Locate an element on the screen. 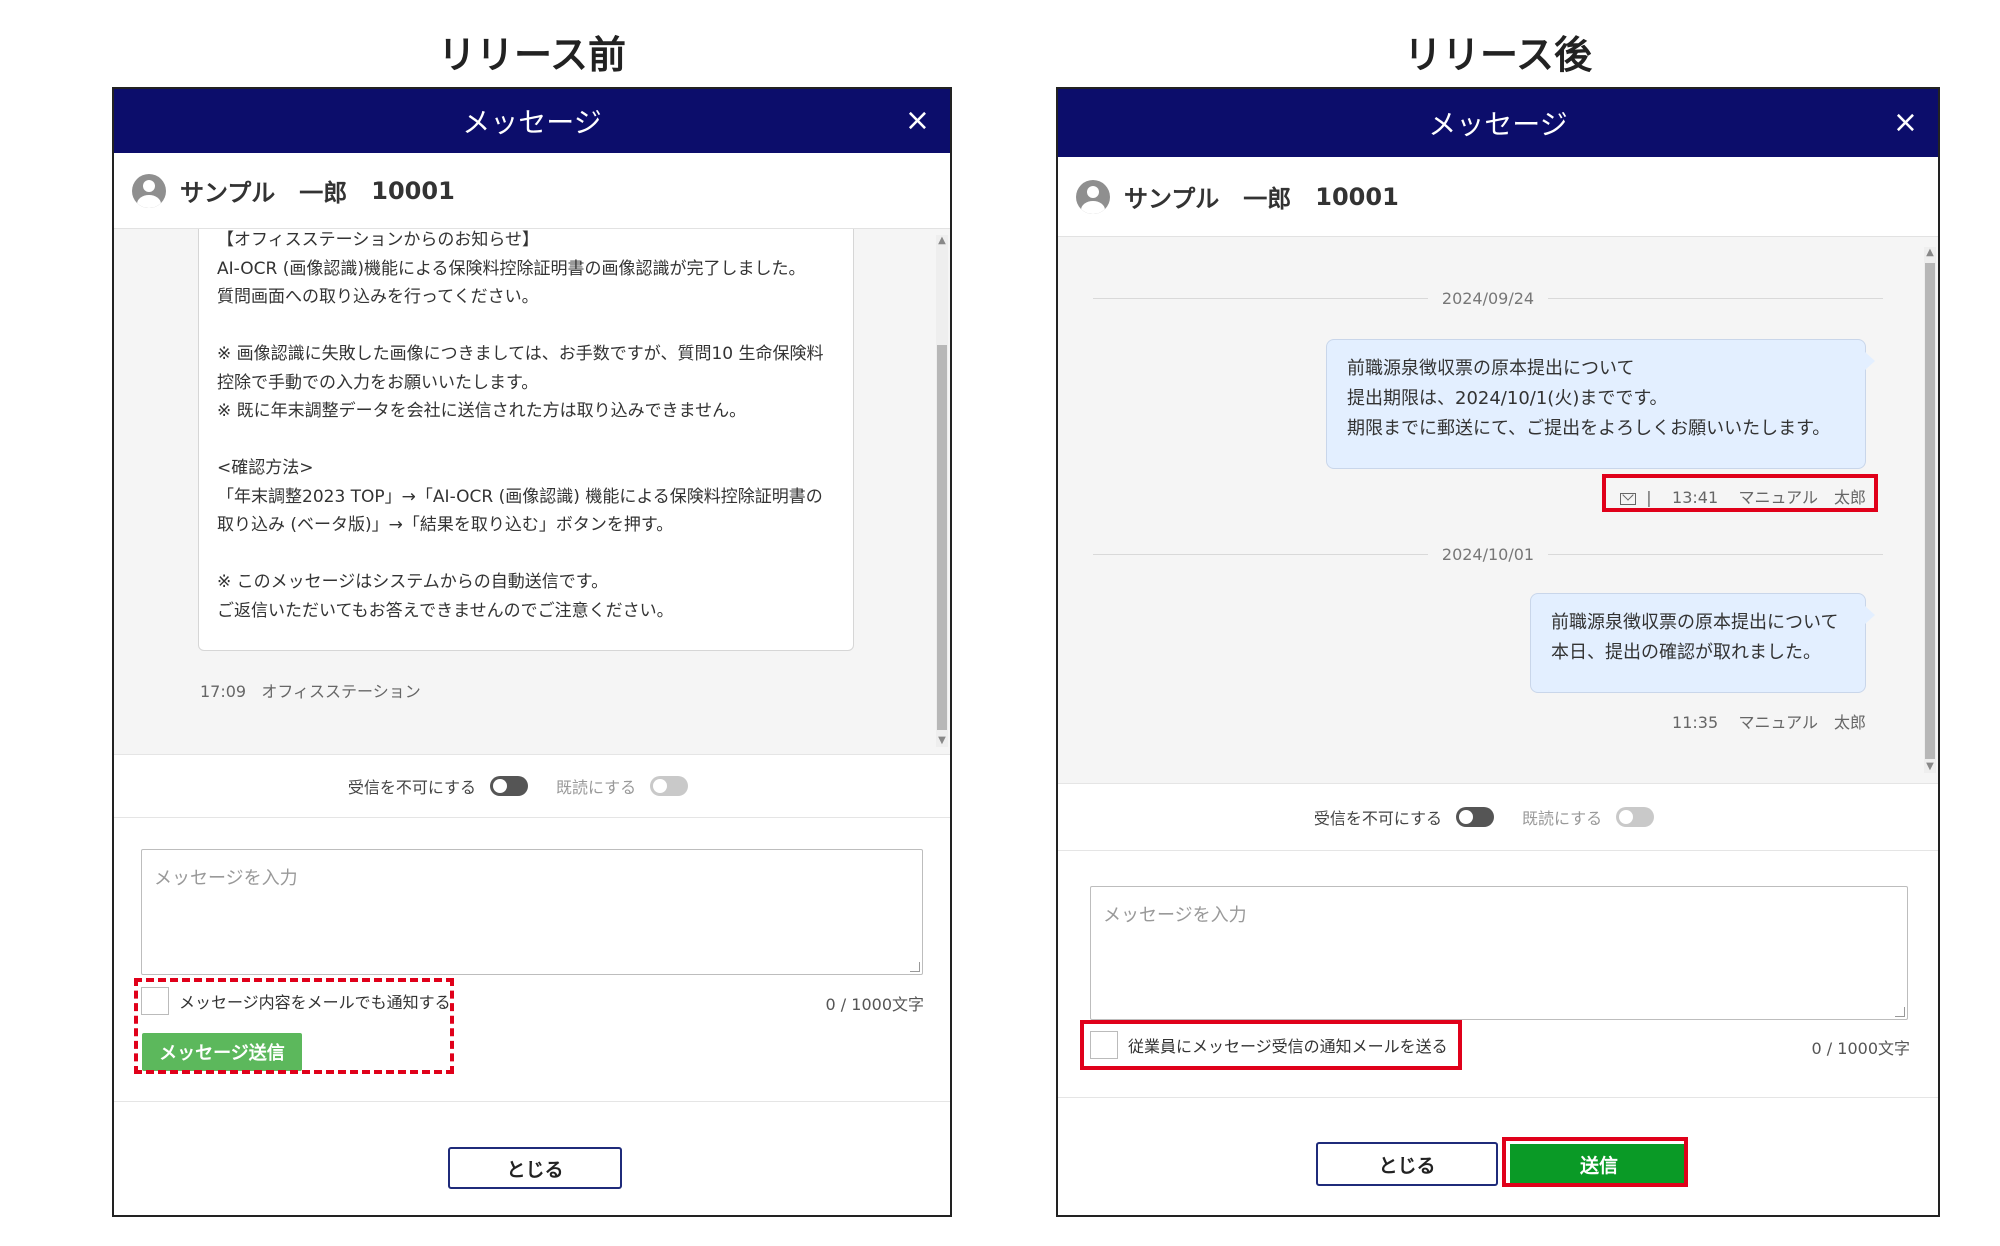  message-sender: オフィスステーション is located at coordinates (341, 691).